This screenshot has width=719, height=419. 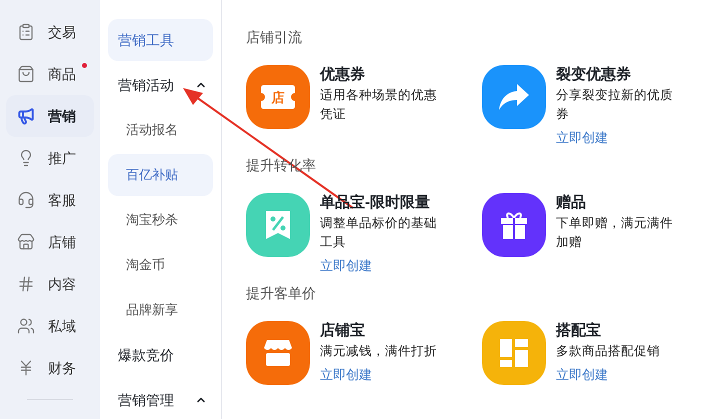 I want to click on nav-item: 私域, so click(x=50, y=326).